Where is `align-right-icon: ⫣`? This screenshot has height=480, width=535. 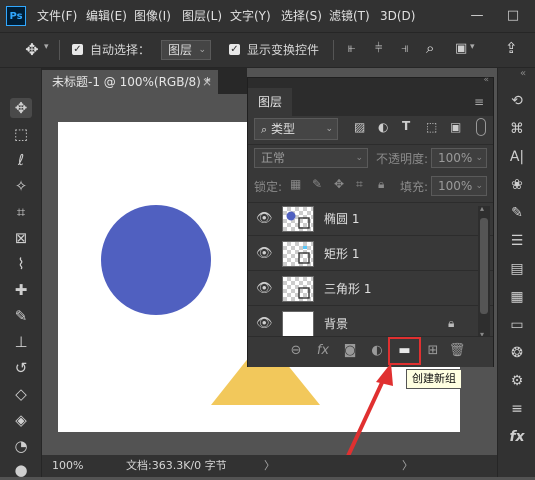 align-right-icon: ⫣ is located at coordinates (405, 48).